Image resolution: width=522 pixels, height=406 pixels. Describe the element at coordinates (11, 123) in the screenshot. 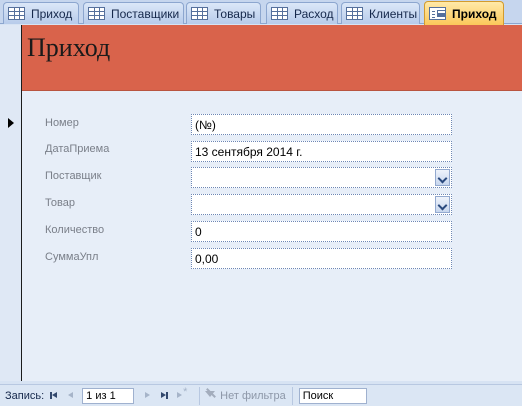

I see `current-record-arrow-icon` at that location.